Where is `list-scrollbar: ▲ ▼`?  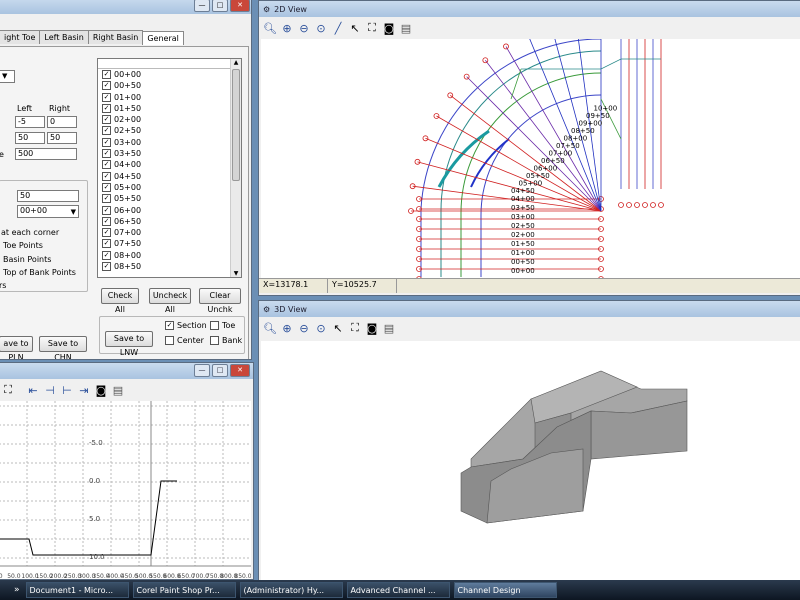 list-scrollbar: ▲ ▼ is located at coordinates (235, 168).